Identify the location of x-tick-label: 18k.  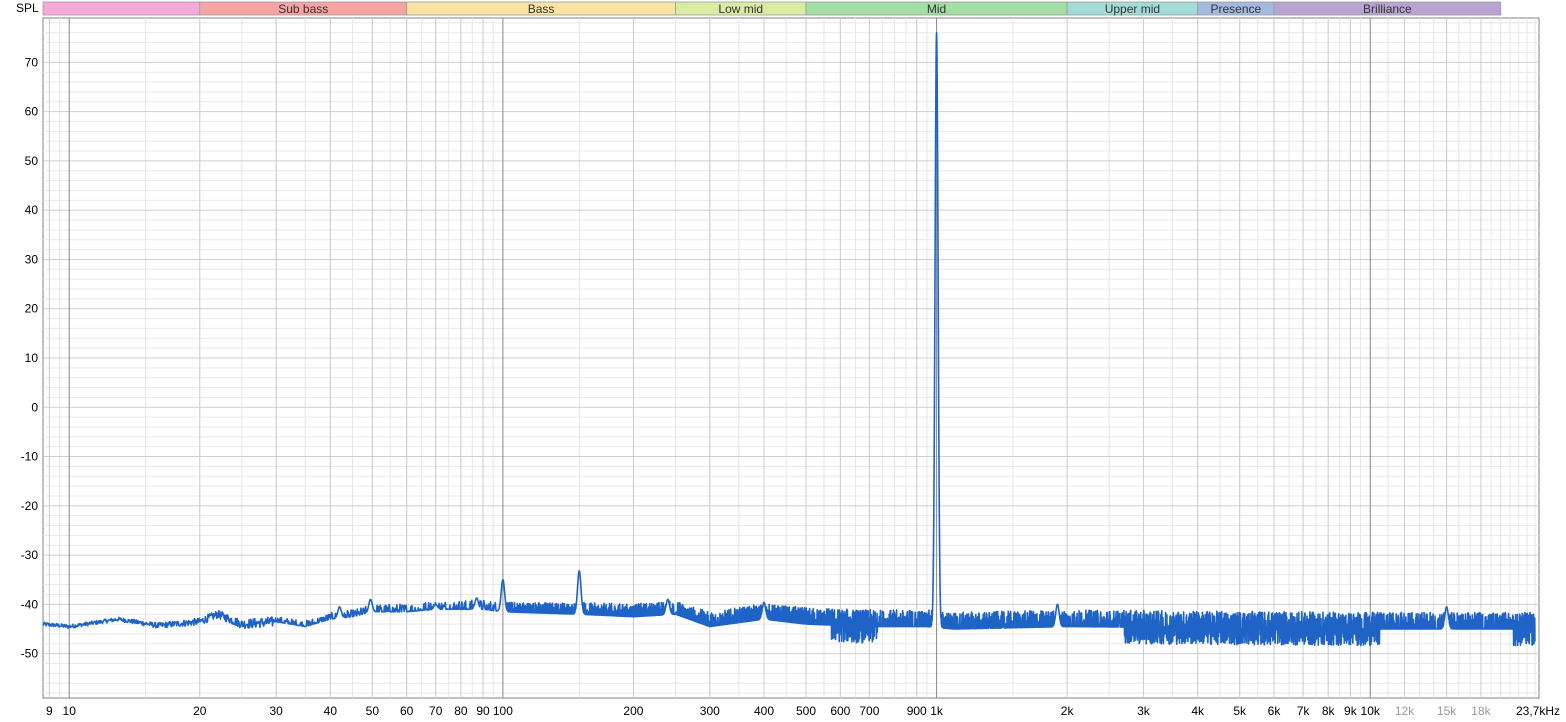
(1481, 711).